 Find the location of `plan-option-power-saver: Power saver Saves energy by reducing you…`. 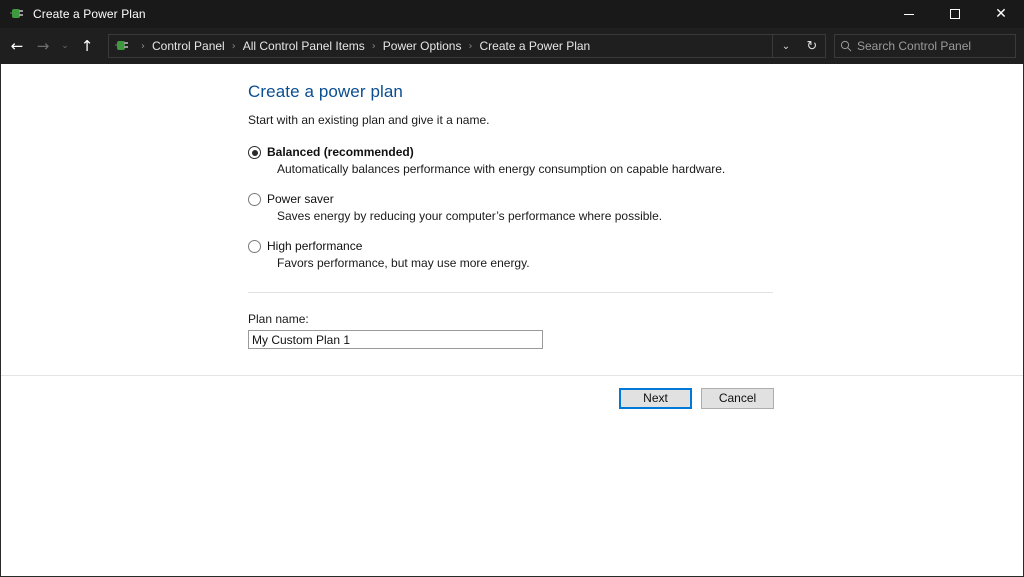

plan-option-power-saver: Power saver Saves energy by reducing you… is located at coordinates (635, 207).